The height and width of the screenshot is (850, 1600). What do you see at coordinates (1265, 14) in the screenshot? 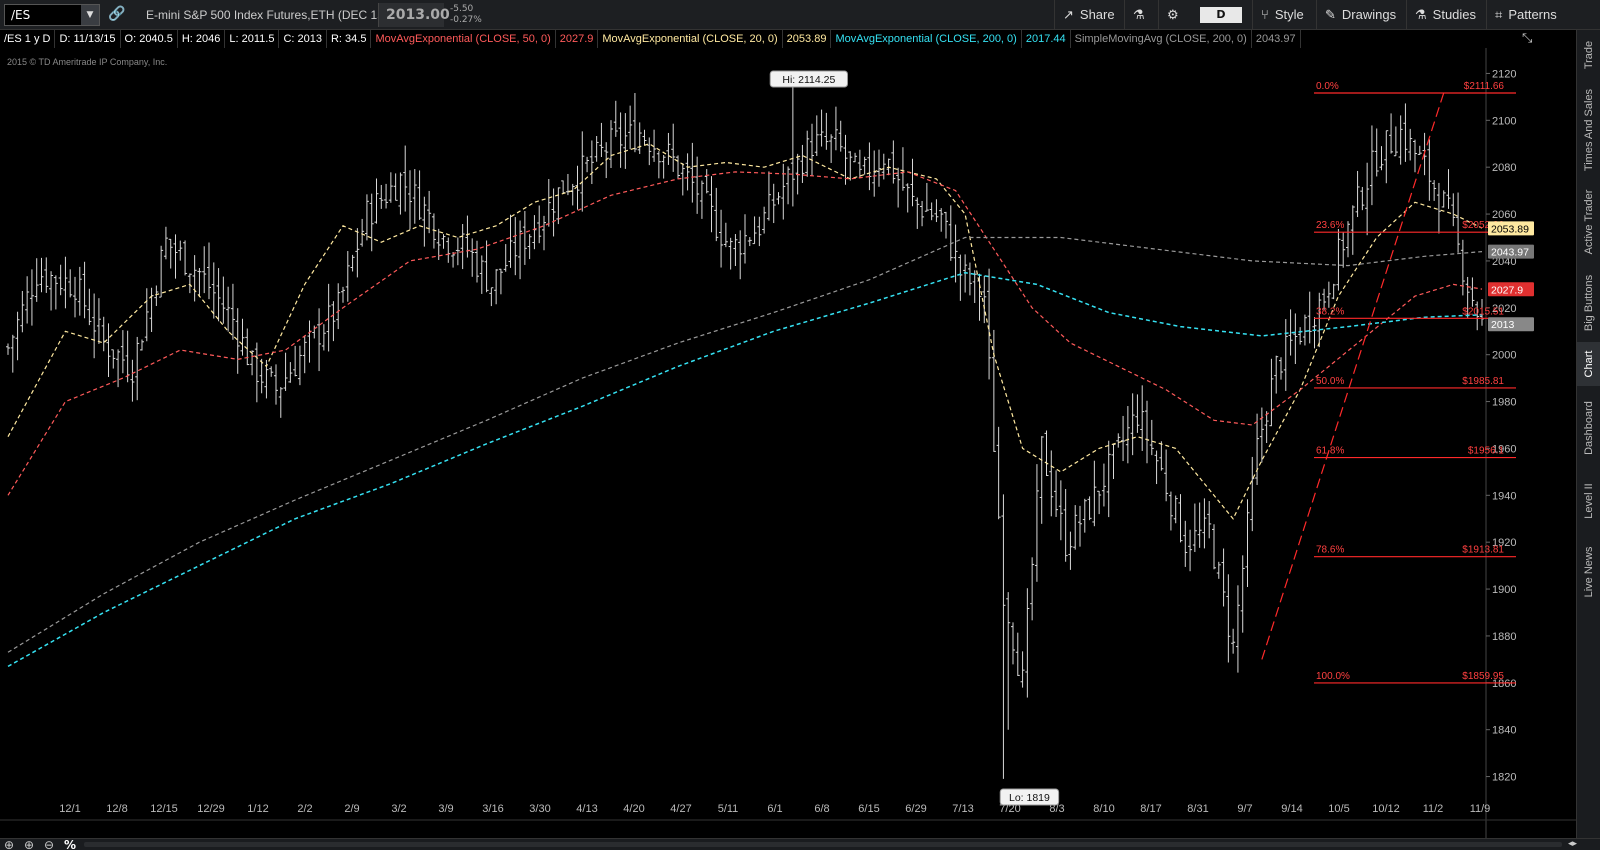
I see `style-icon: ⑂` at bounding box center [1265, 14].